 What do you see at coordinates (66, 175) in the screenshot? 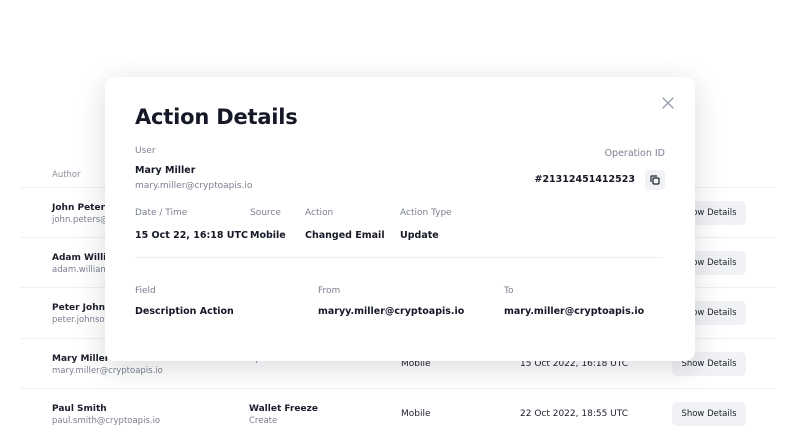
I see `author-column-header: Author` at bounding box center [66, 175].